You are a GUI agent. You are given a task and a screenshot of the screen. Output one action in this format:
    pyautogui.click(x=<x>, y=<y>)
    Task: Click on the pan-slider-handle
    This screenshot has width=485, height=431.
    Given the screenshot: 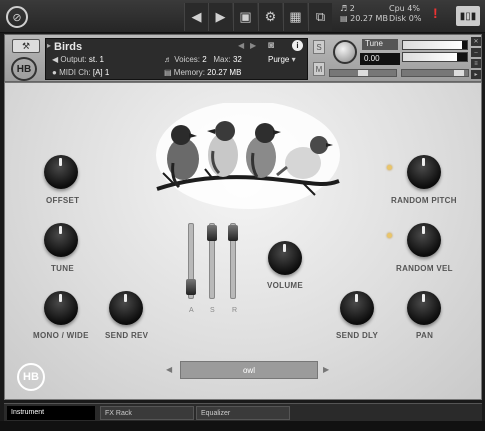 What is the action you would take?
    pyautogui.click(x=363, y=73)
    